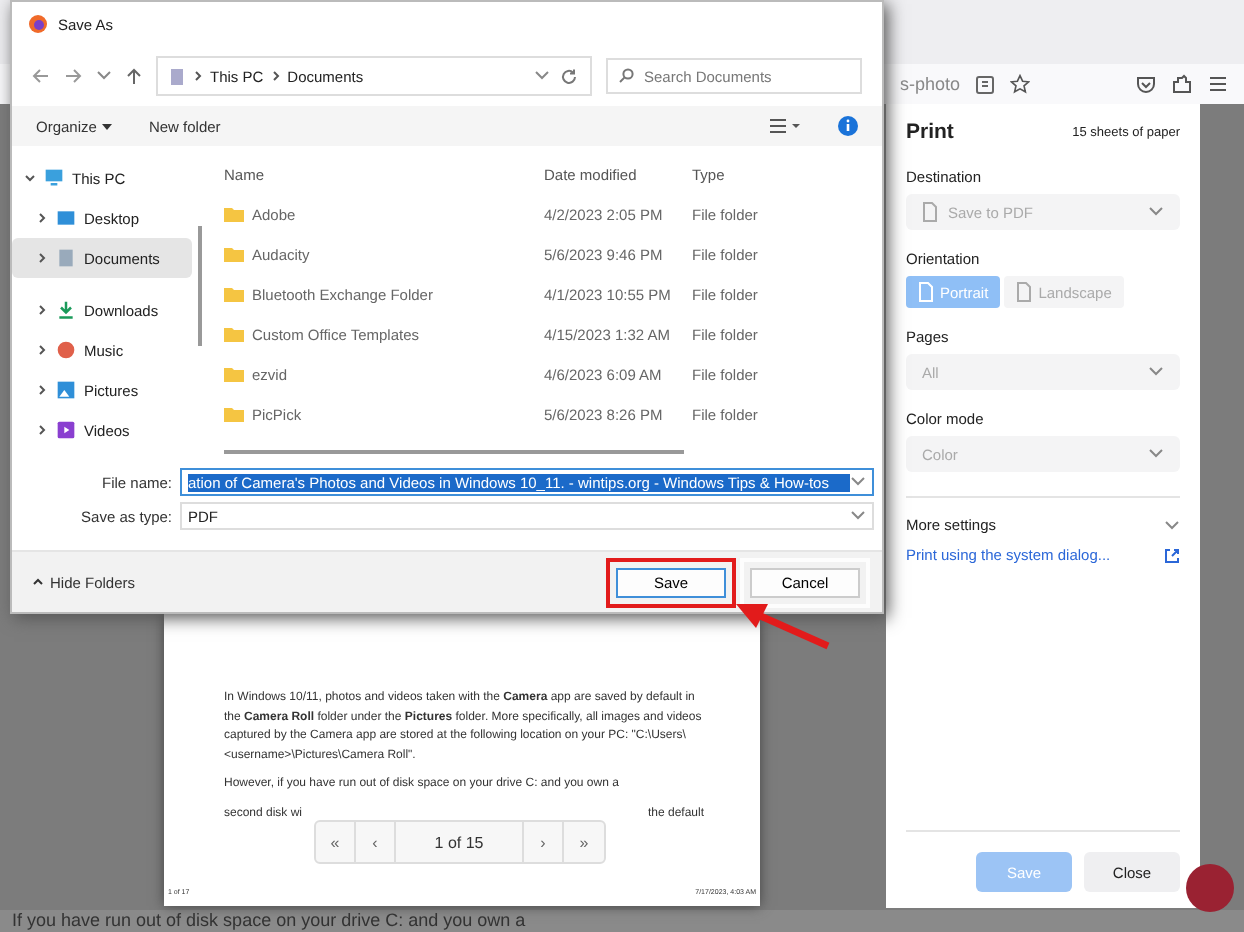 This screenshot has height=932, width=1244. What do you see at coordinates (376, 842) in the screenshot?
I see `previous-page-button: ‹` at bounding box center [376, 842].